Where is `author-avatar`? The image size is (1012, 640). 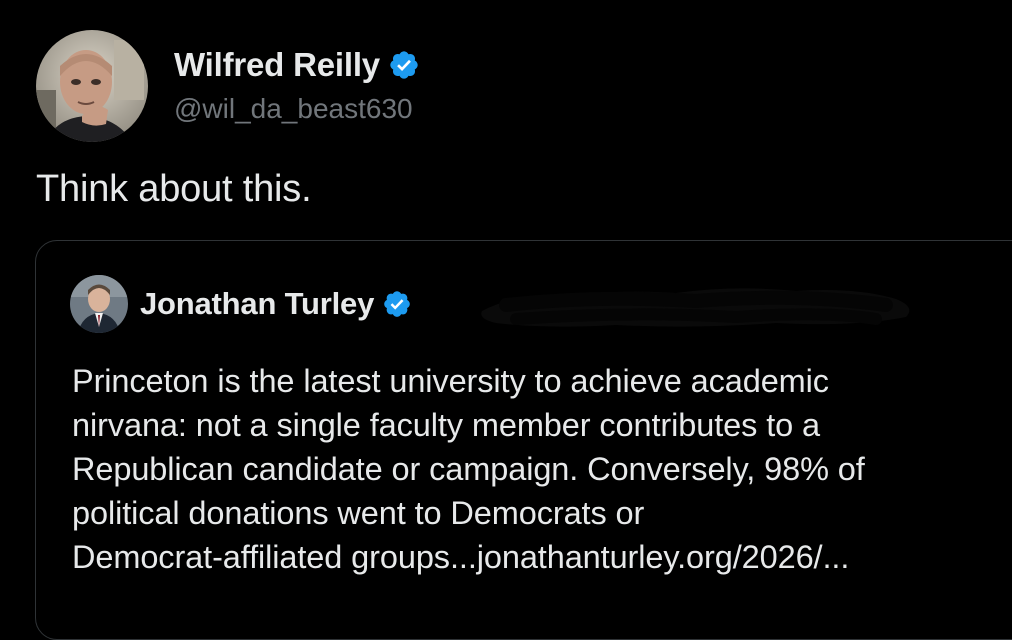 author-avatar is located at coordinates (92, 86).